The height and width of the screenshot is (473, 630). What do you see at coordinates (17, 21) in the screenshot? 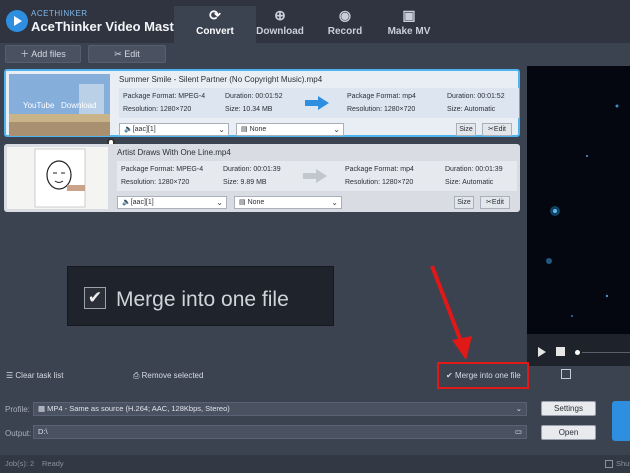
I see `app-logo-icon` at bounding box center [17, 21].